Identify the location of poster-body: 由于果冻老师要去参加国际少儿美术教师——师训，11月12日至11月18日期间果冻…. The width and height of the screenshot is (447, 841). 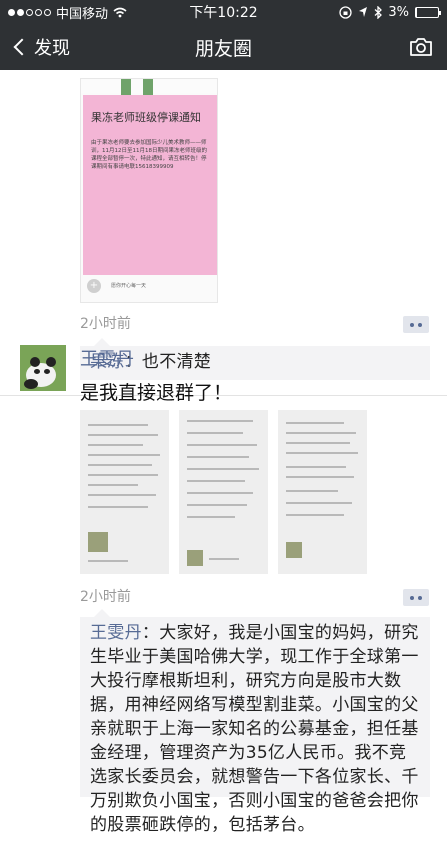
(149, 155).